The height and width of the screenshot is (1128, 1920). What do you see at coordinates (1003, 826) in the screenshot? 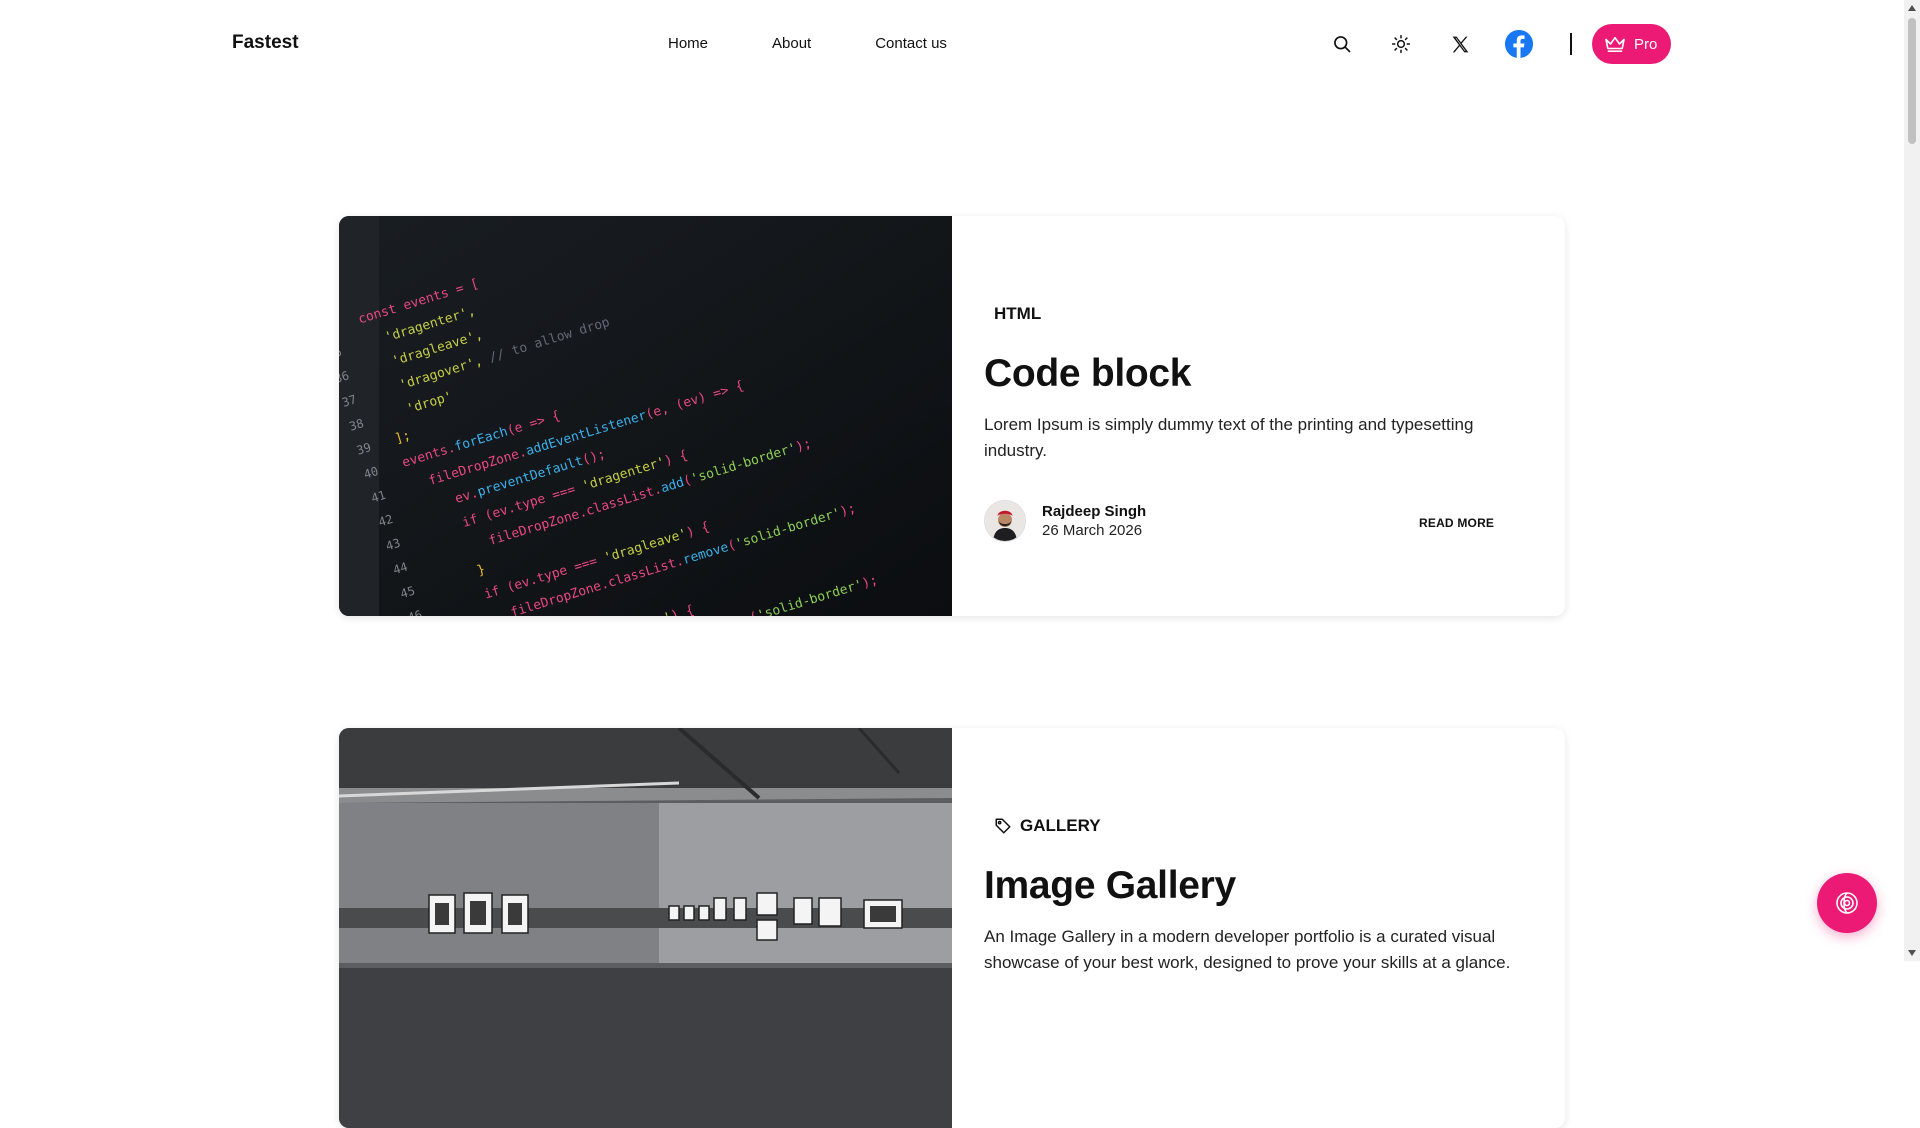
I see `tag-icon` at bounding box center [1003, 826].